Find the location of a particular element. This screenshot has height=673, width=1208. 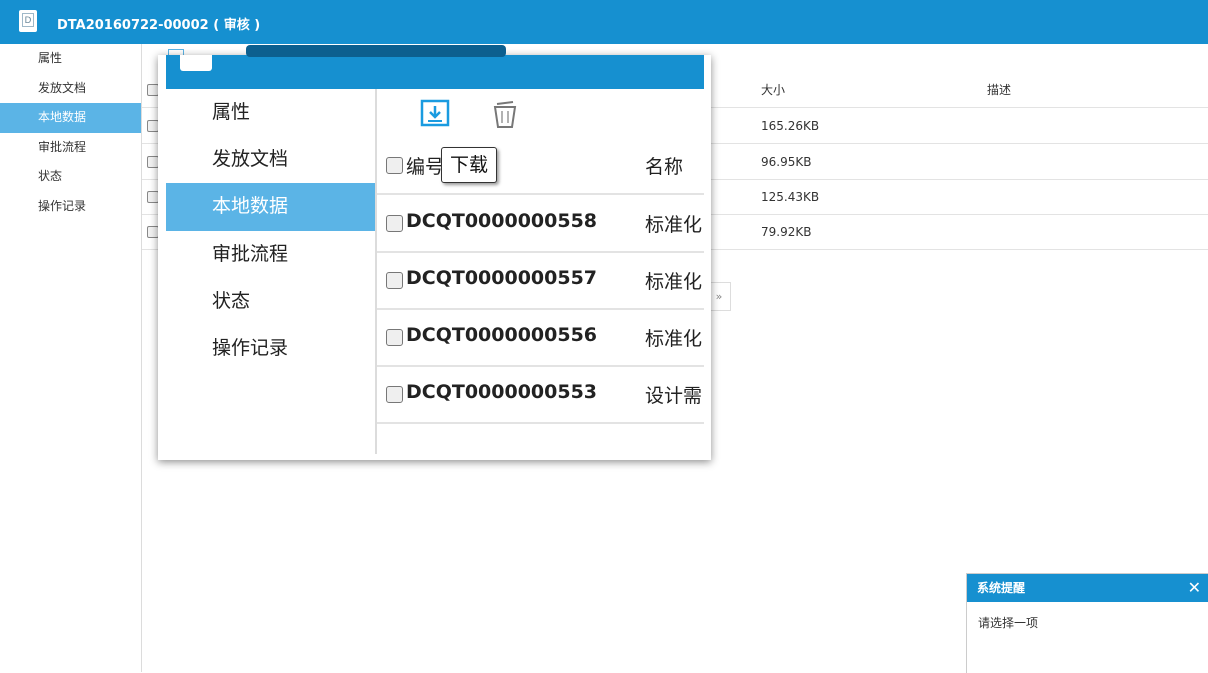

row-size: 96.95KB is located at coordinates (786, 161).